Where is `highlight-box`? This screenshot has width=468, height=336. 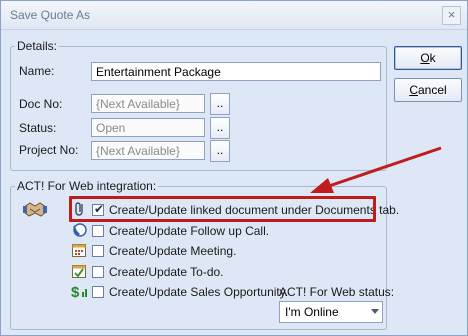 highlight-box is located at coordinates (222, 209).